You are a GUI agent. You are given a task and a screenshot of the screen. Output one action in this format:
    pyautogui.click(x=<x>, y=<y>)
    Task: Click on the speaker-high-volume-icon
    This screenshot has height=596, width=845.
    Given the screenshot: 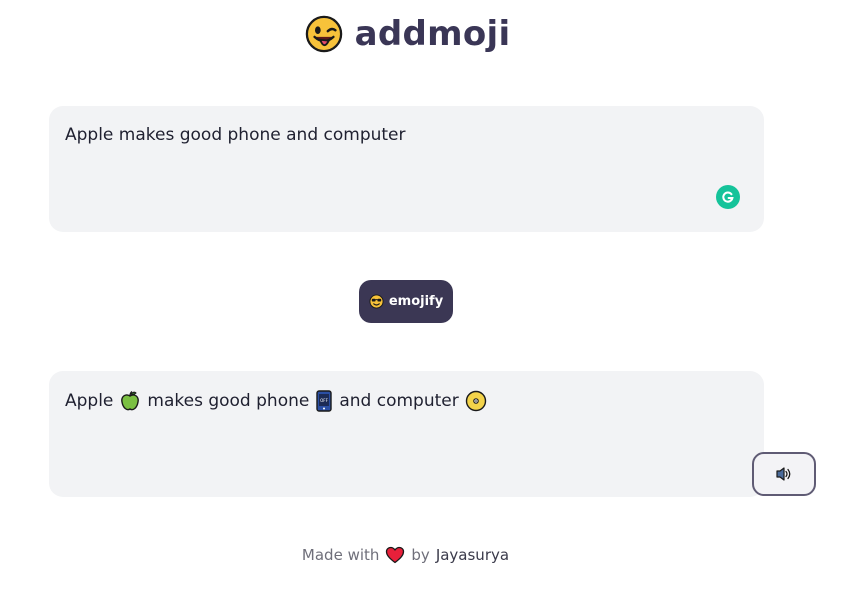 What is the action you would take?
    pyautogui.click(x=783, y=474)
    